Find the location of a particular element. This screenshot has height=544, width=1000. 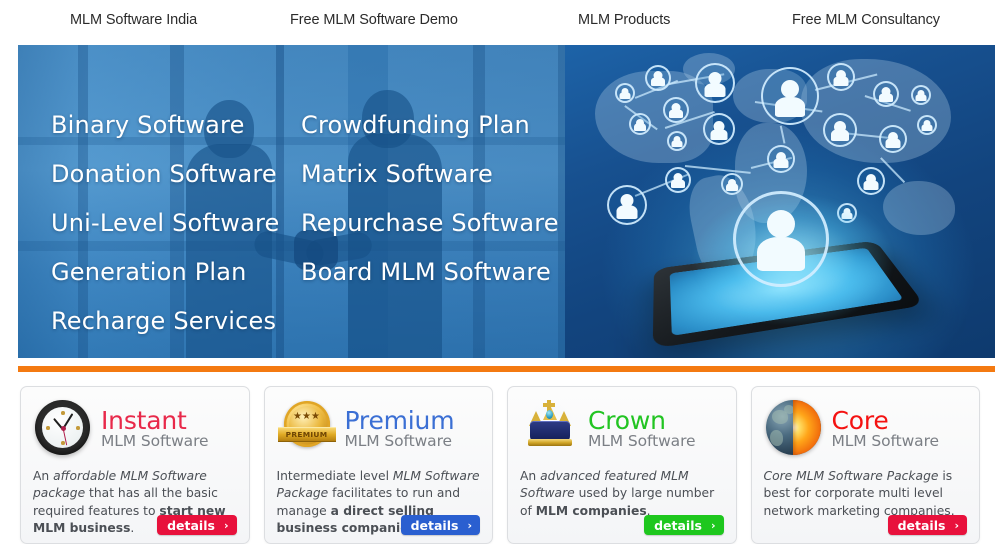

hero-link-donation-software: Donation Software is located at coordinates (165, 174).